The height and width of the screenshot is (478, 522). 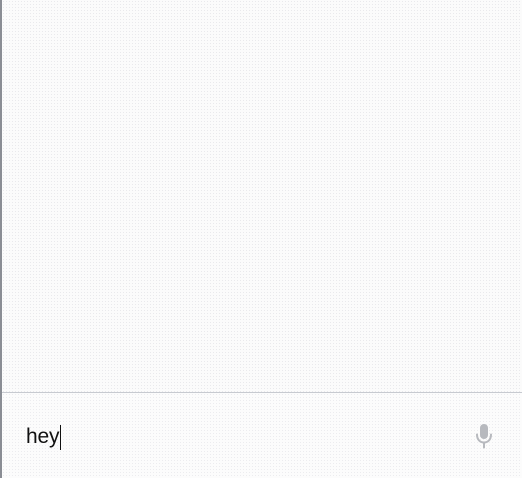 I want to click on text-caret, so click(x=61, y=437).